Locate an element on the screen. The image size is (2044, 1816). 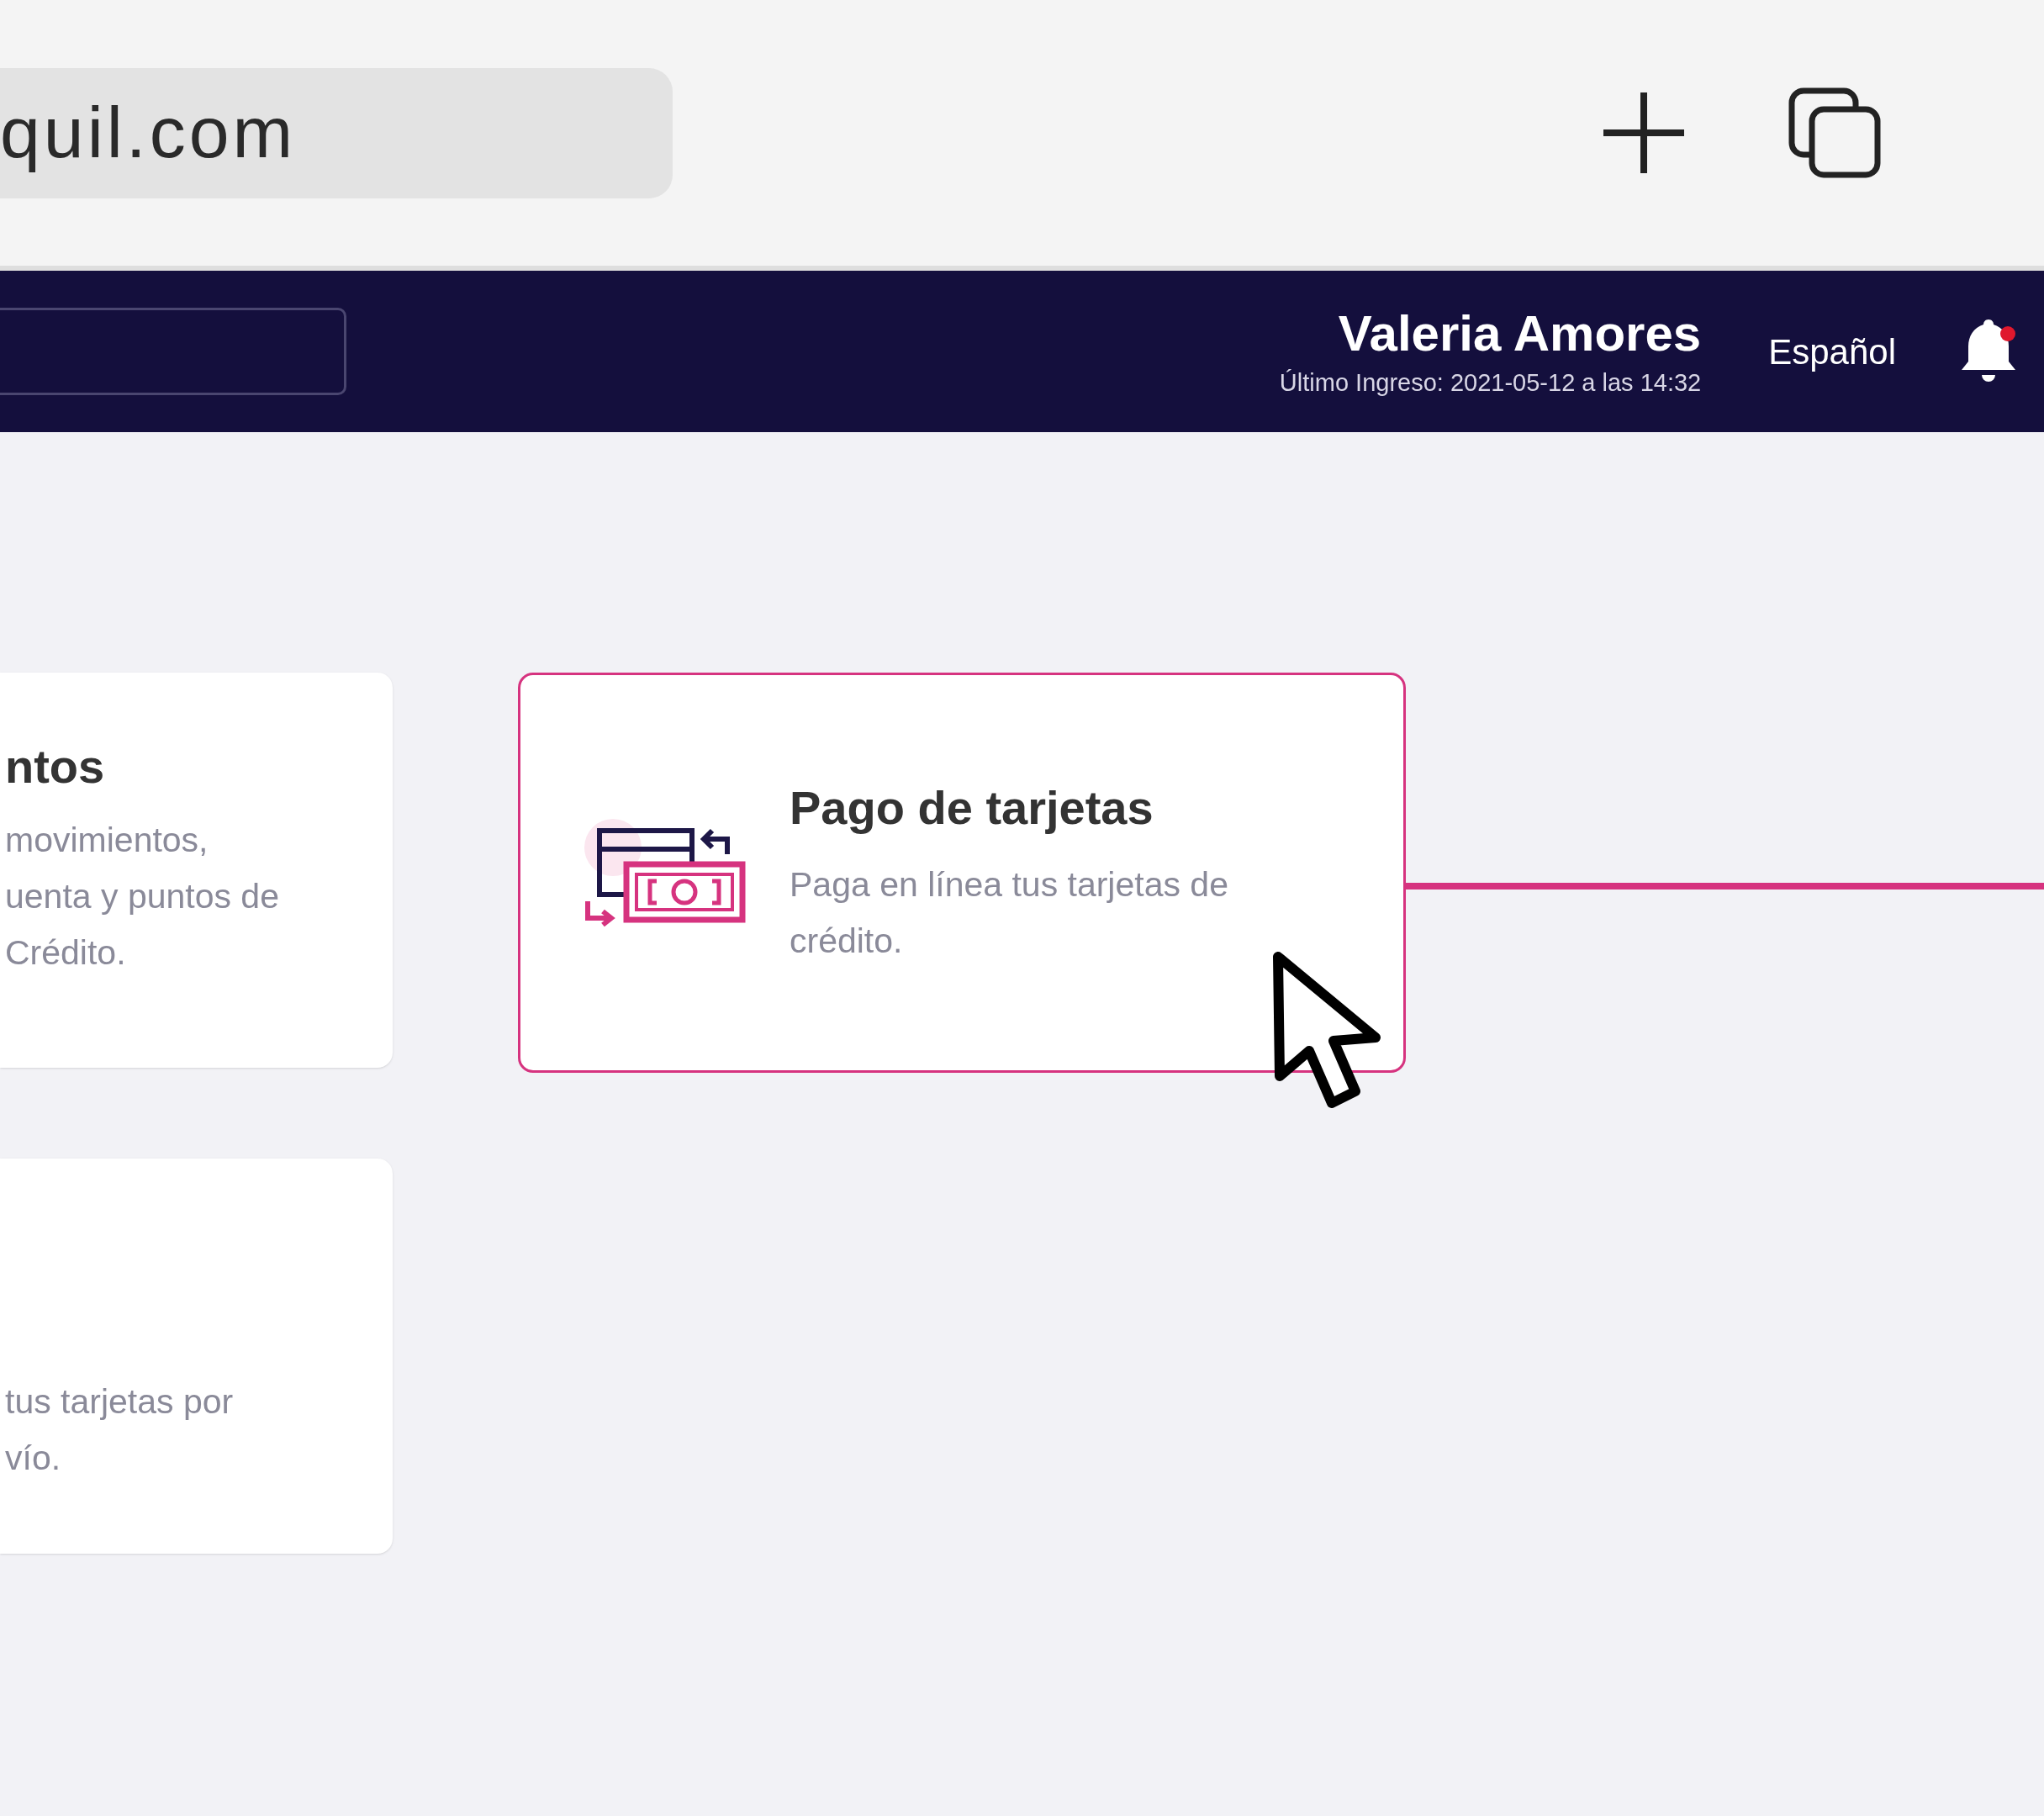
search-field is located at coordinates (173, 351).